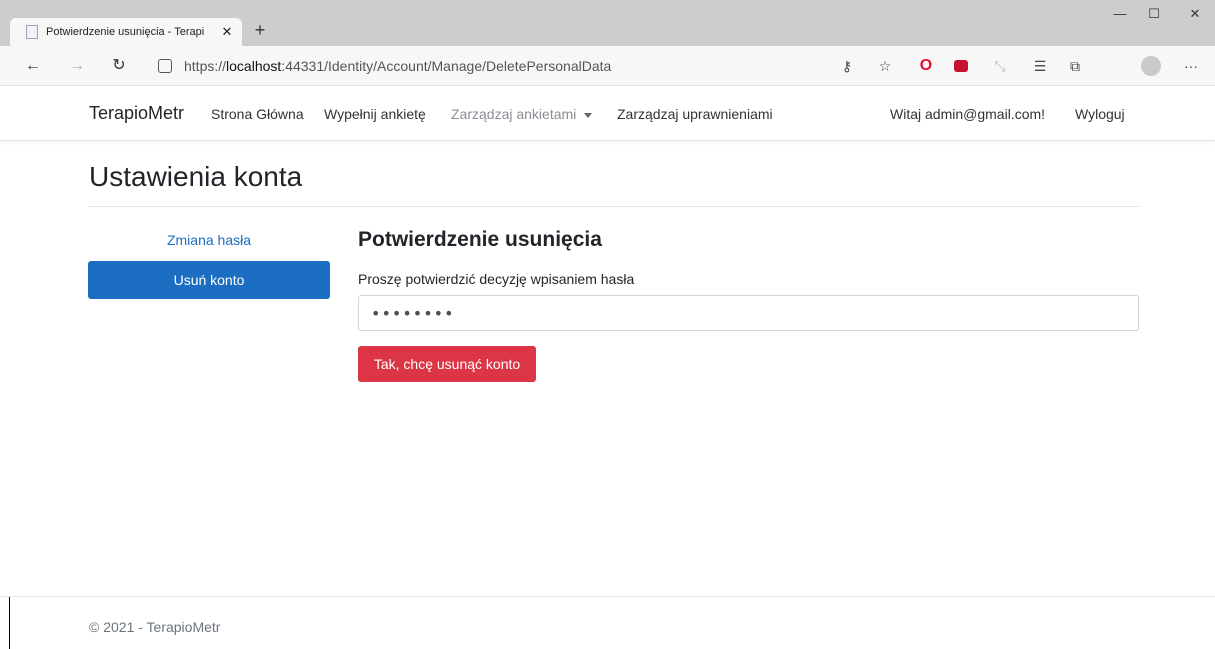 The height and width of the screenshot is (649, 1215). What do you see at coordinates (77, 66) in the screenshot?
I see `forward-button: →` at bounding box center [77, 66].